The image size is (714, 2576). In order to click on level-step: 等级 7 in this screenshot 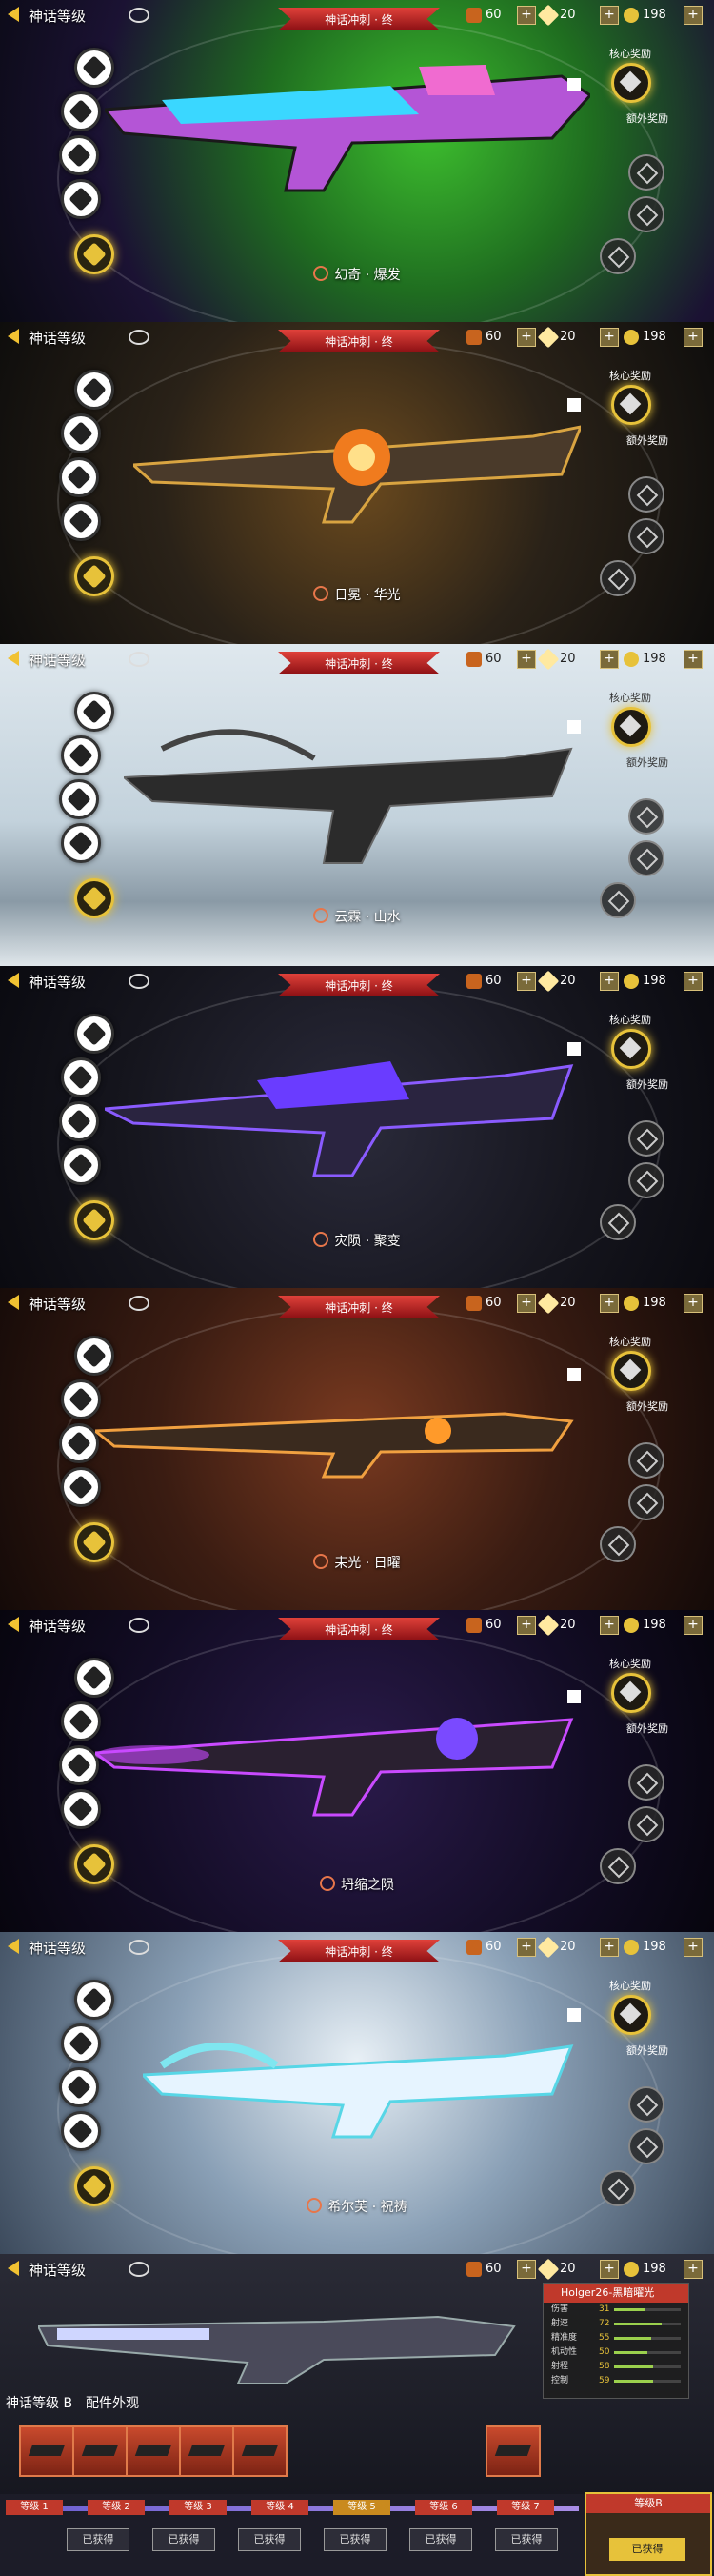, I will do `click(525, 2507)`.